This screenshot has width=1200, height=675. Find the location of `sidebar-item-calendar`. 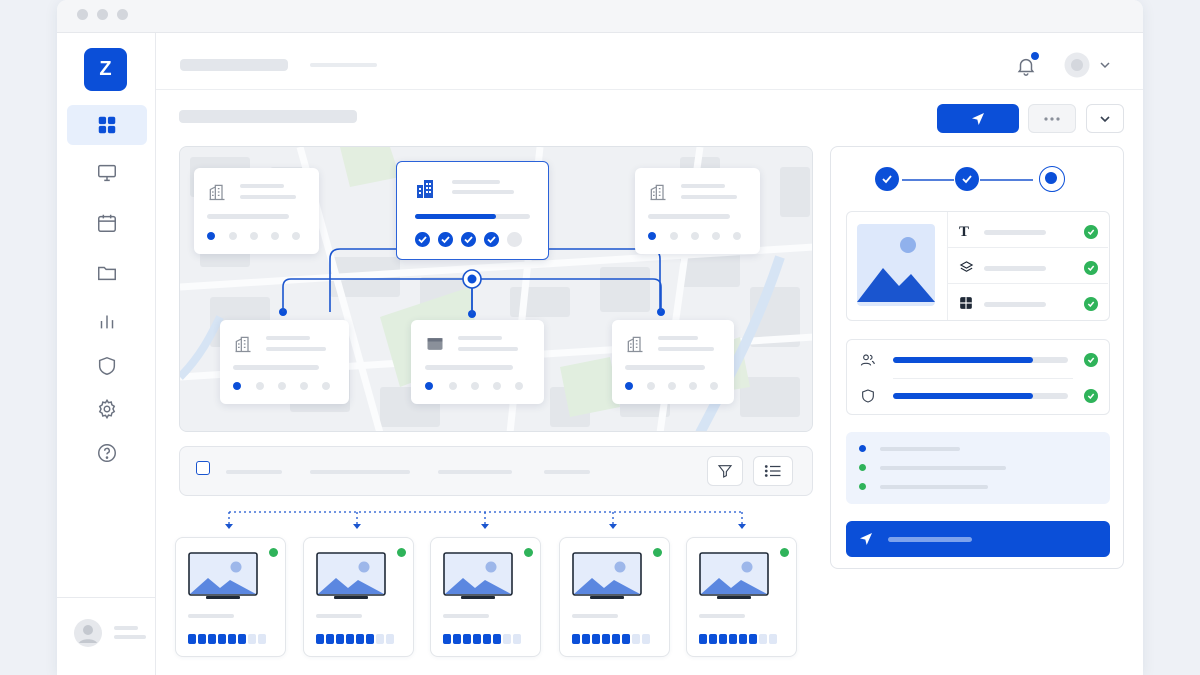

sidebar-item-calendar is located at coordinates (107, 223).